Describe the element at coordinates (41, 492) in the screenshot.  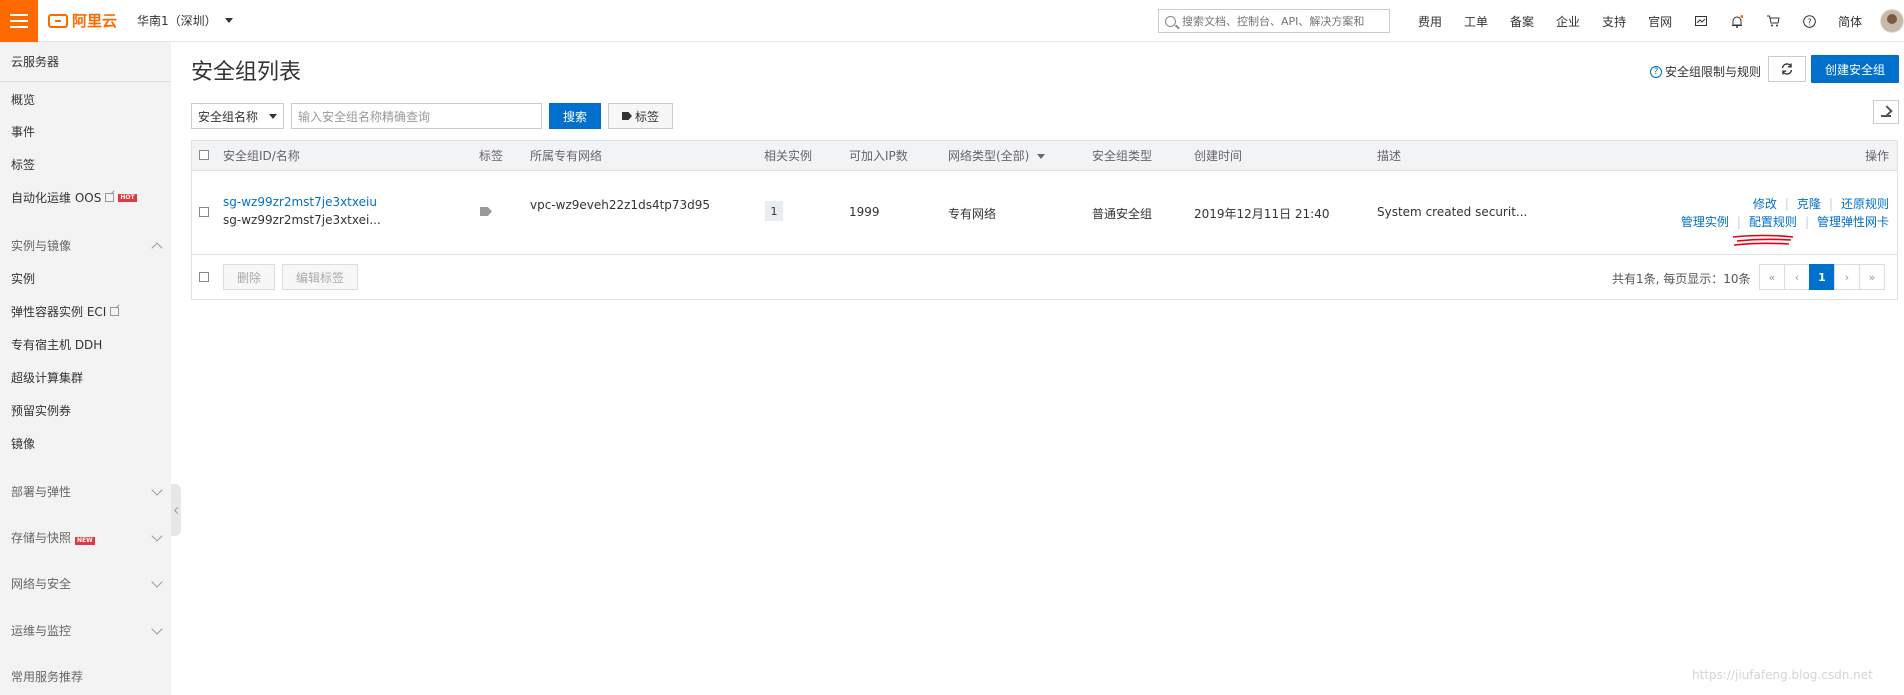
I see `sidebar-group-label: 部署与弹性` at that location.